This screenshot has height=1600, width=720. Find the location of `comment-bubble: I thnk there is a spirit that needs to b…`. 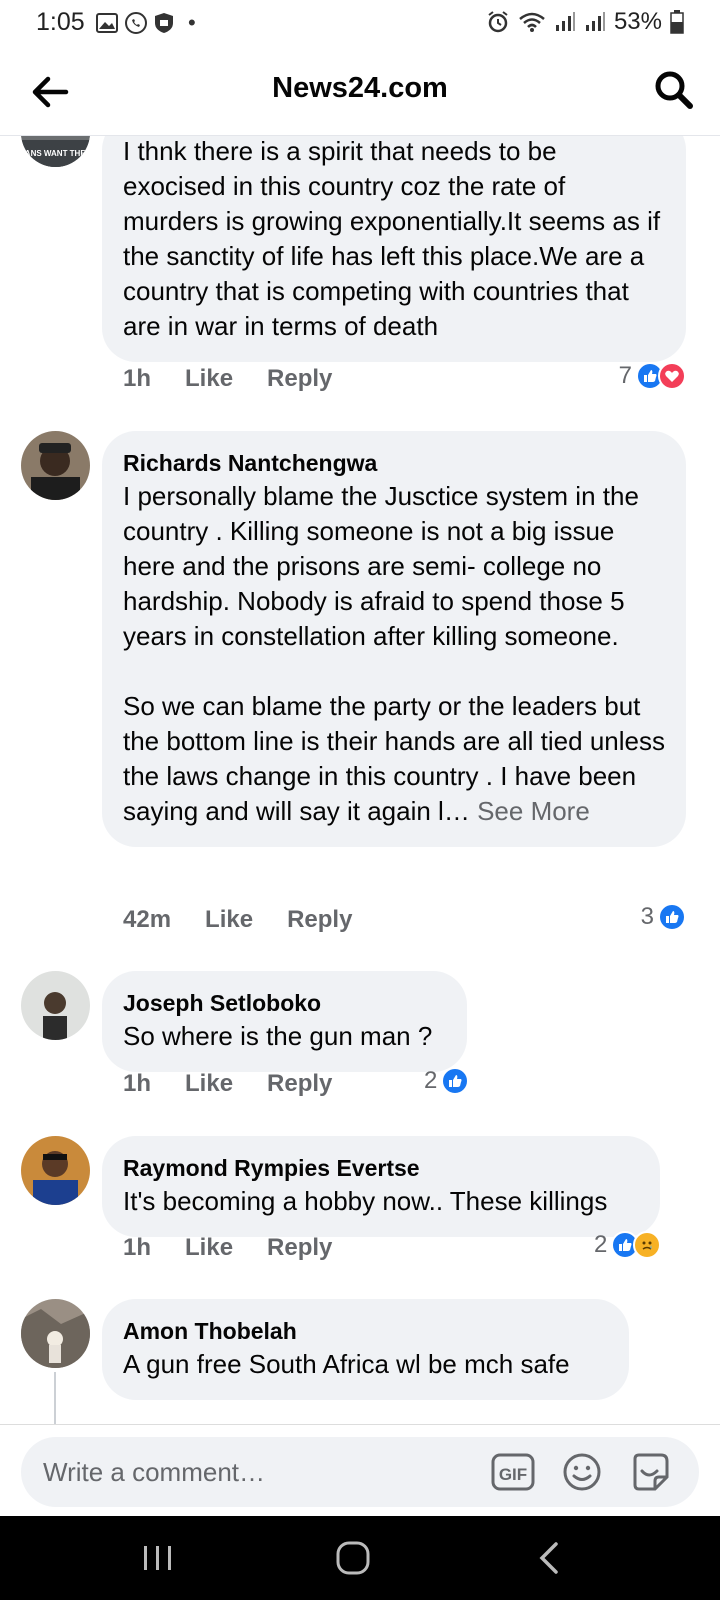

comment-bubble: I thnk there is a spirit that needs to b… is located at coordinates (394, 249).